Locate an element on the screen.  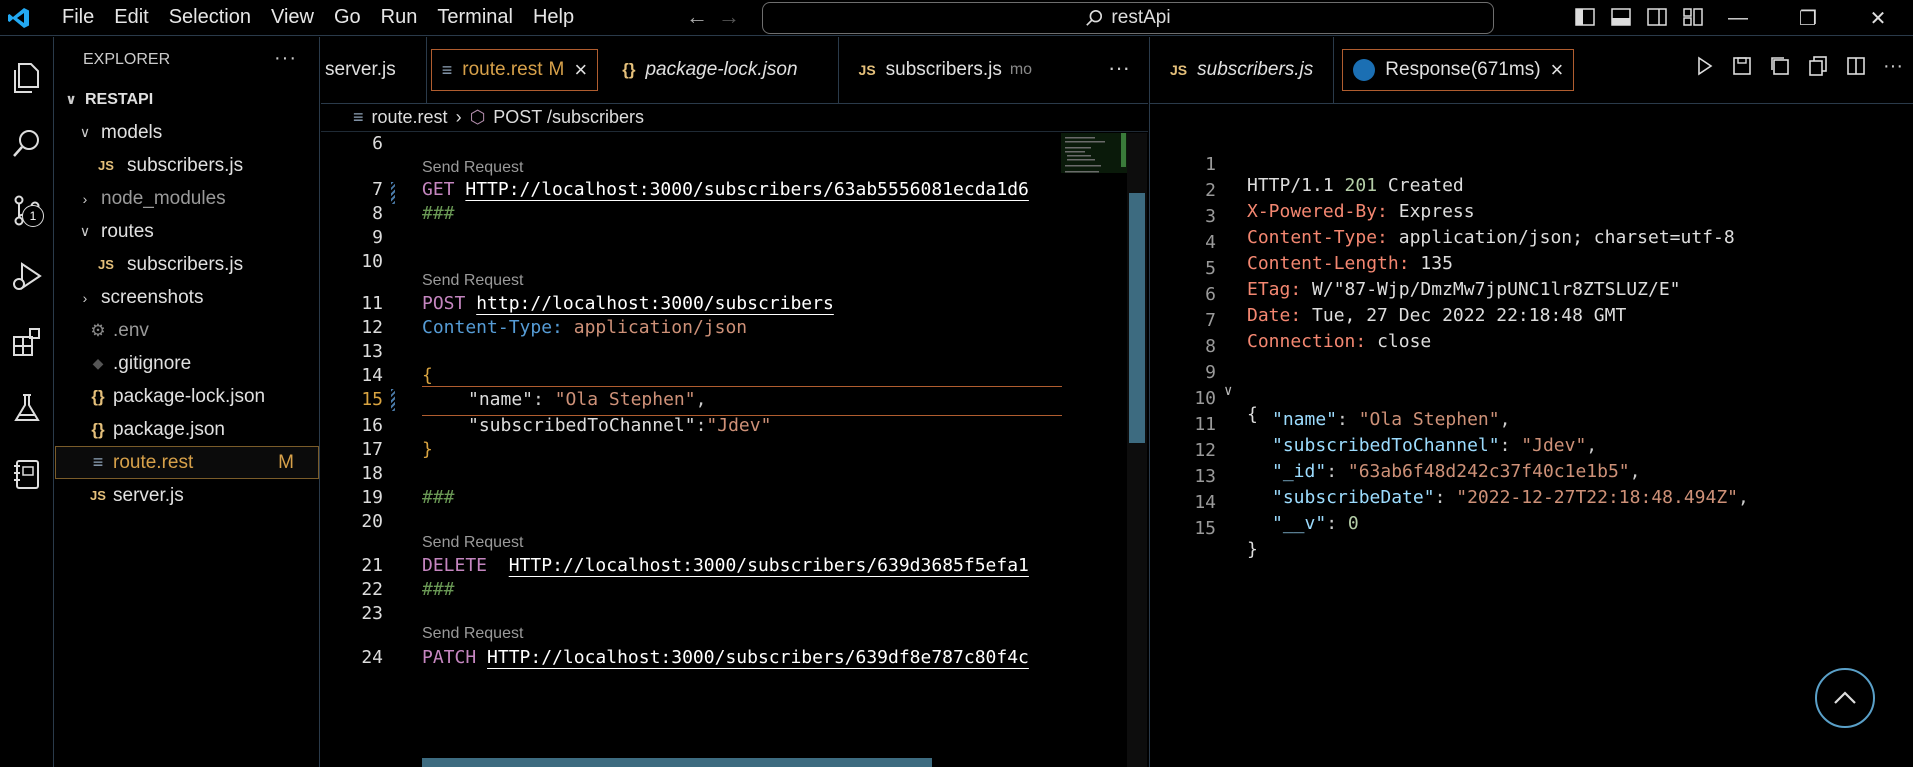
menu-terminal: Terminal is located at coordinates (475, 17).